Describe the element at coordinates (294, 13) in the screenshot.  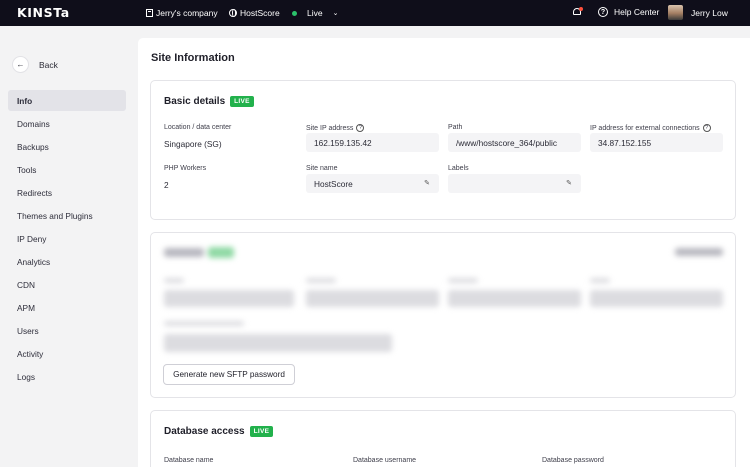
I see `live-status-dot-icon` at that location.